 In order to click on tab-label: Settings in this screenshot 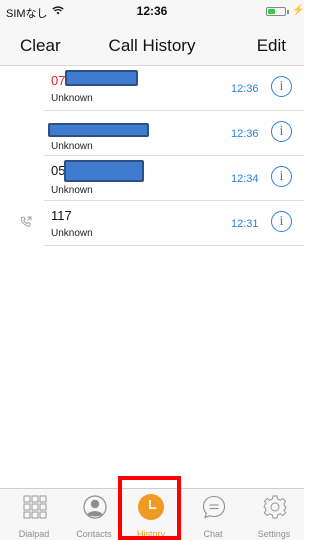, I will do `click(274, 534)`.